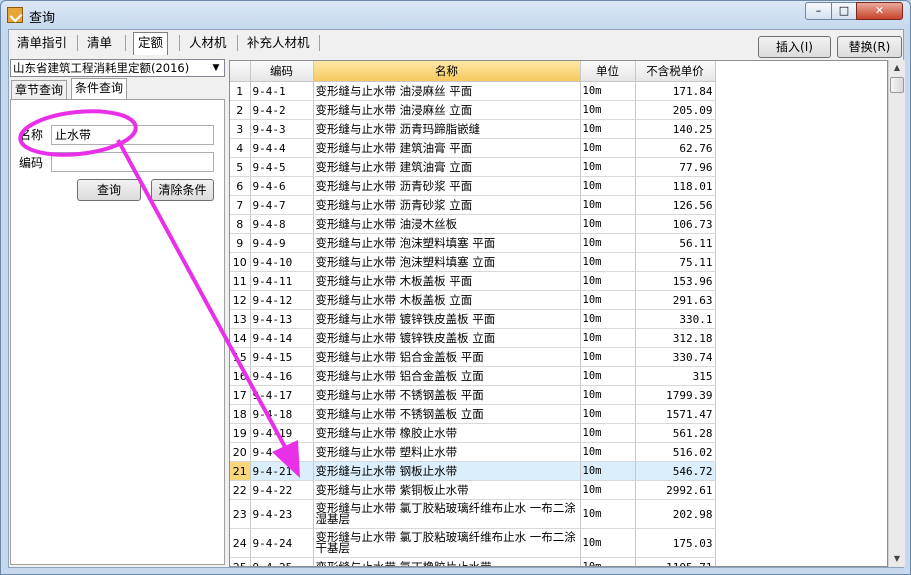 The width and height of the screenshot is (911, 575). Describe the element at coordinates (282, 414) in the screenshot. I see `row-code: 9-4-18` at that location.